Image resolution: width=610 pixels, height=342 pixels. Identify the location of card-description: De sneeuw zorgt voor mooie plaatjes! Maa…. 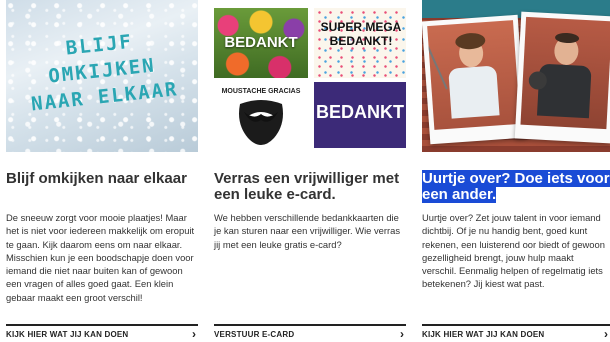
(100, 257).